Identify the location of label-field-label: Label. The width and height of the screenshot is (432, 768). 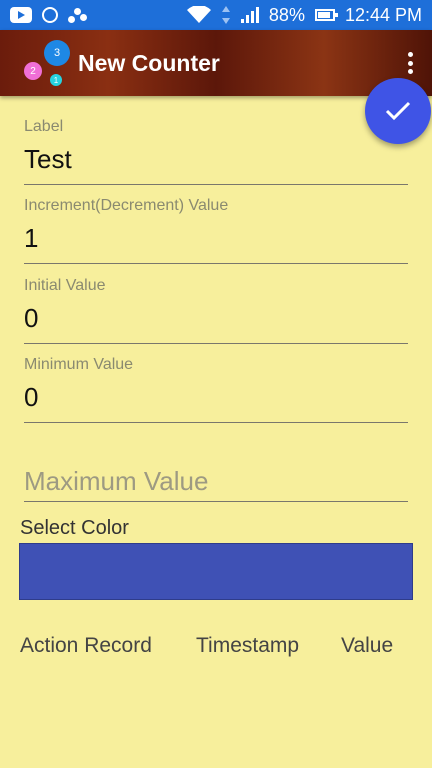
(44, 126).